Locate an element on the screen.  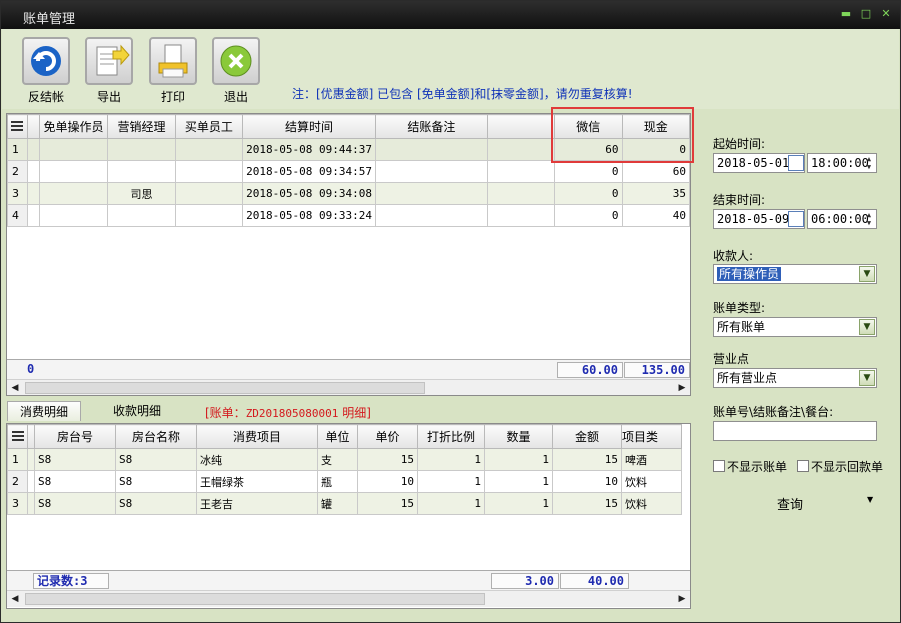
outlet-select: 所有营业点 ▼ is located at coordinates (795, 378).